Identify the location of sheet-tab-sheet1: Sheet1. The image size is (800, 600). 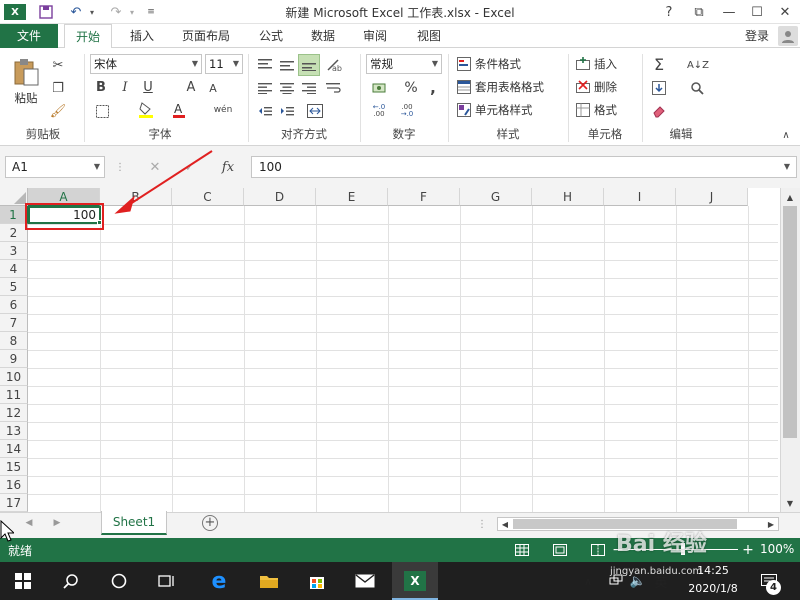
(134, 523).